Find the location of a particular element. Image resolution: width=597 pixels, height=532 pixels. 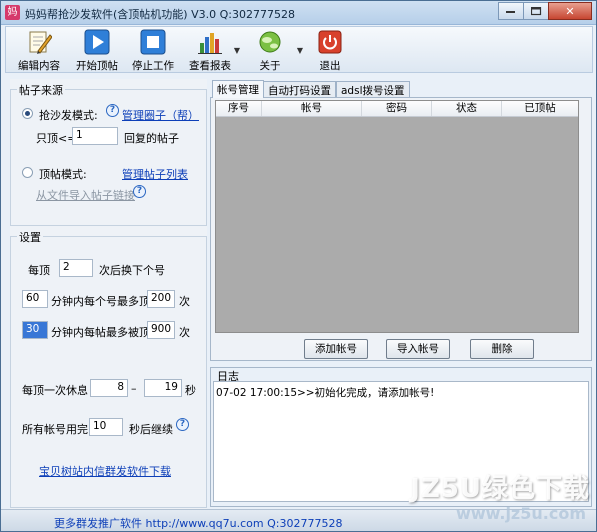

group-title: 帖子来源 is located at coordinates (41, 90).